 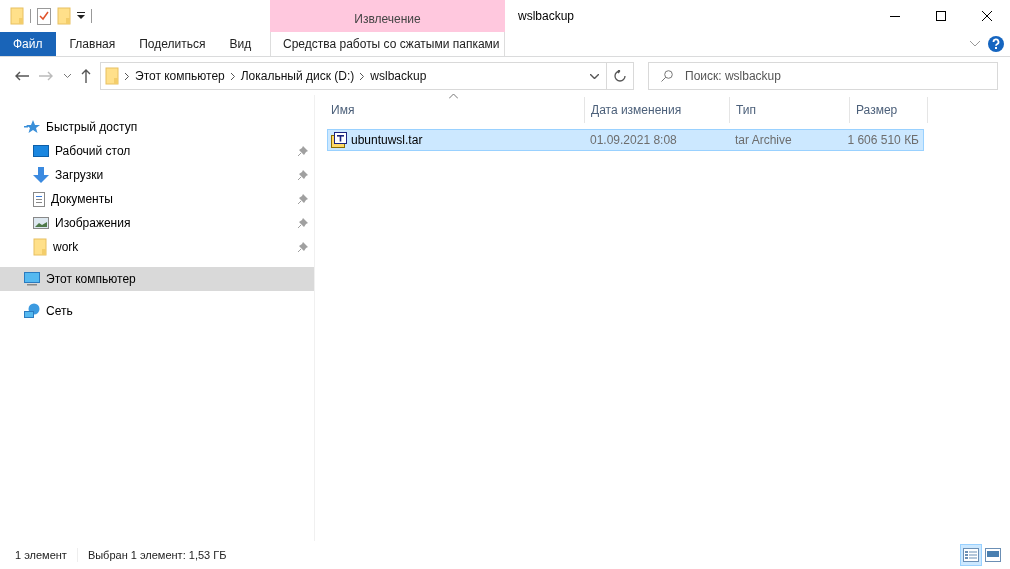 I want to click on breadcrumb: wslbackup, so click(x=398, y=76).